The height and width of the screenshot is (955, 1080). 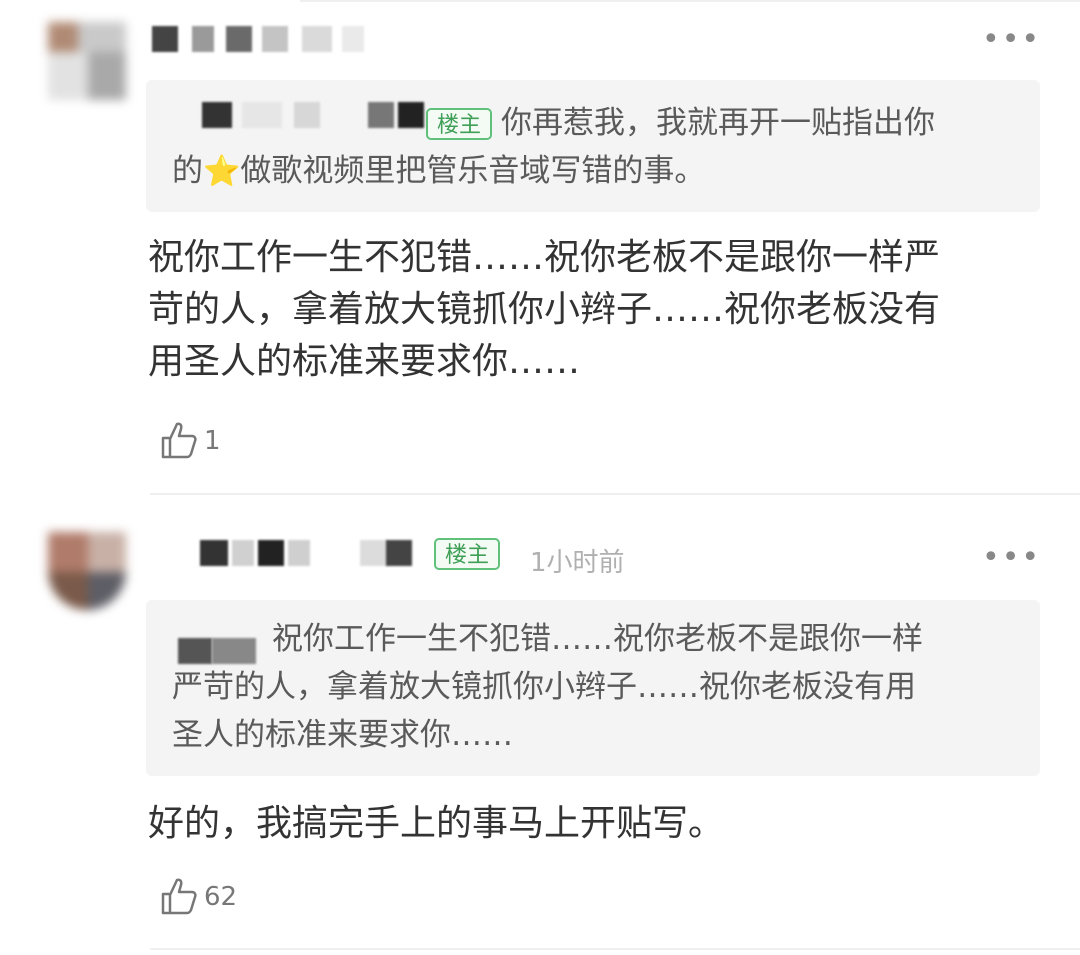 What do you see at coordinates (544, 687) in the screenshot?
I see `quote-line: 严苛的人，拿着放大镜抓你小辫子……祝你老板没有用` at bounding box center [544, 687].